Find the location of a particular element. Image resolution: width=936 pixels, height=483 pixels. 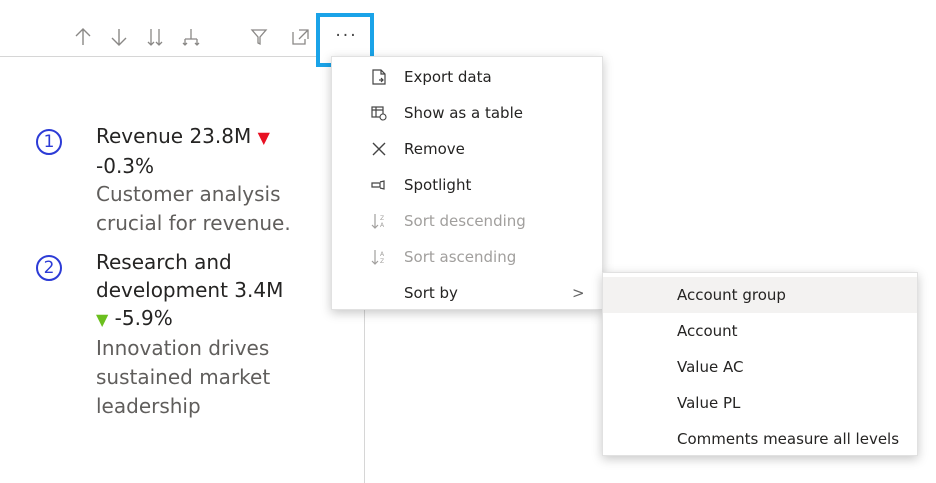

comment-description: Customer analysis crucial for revenue. is located at coordinates (193, 208).